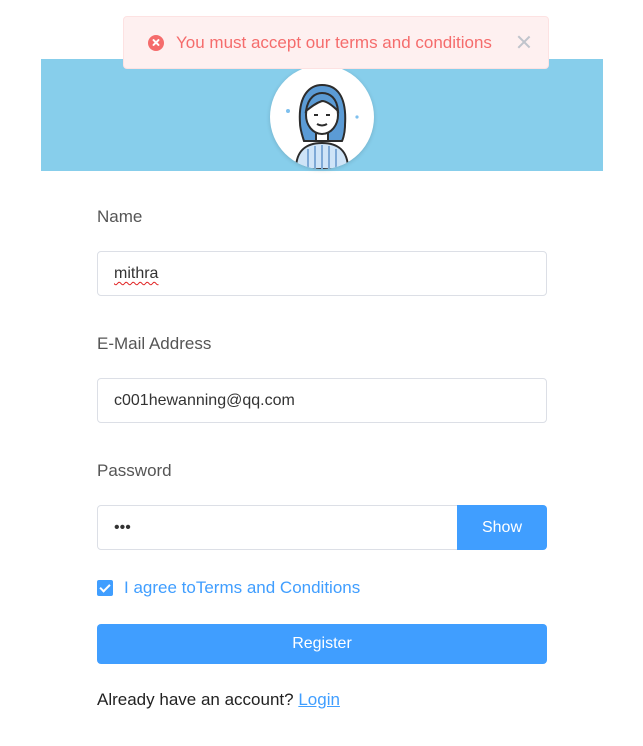 This screenshot has height=746, width=643. I want to click on error-circle-icon, so click(156, 42).